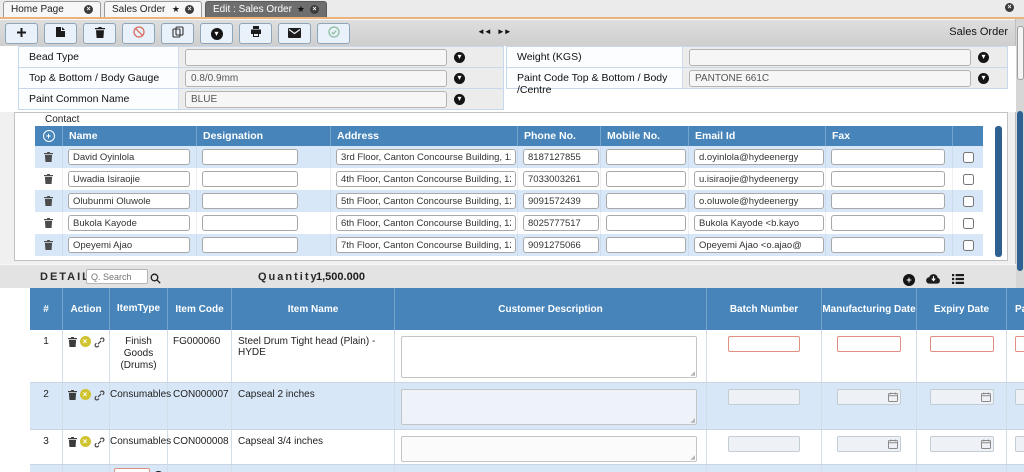 Image resolution: width=1024 pixels, height=472 pixels. I want to click on weight-input, so click(830, 57).